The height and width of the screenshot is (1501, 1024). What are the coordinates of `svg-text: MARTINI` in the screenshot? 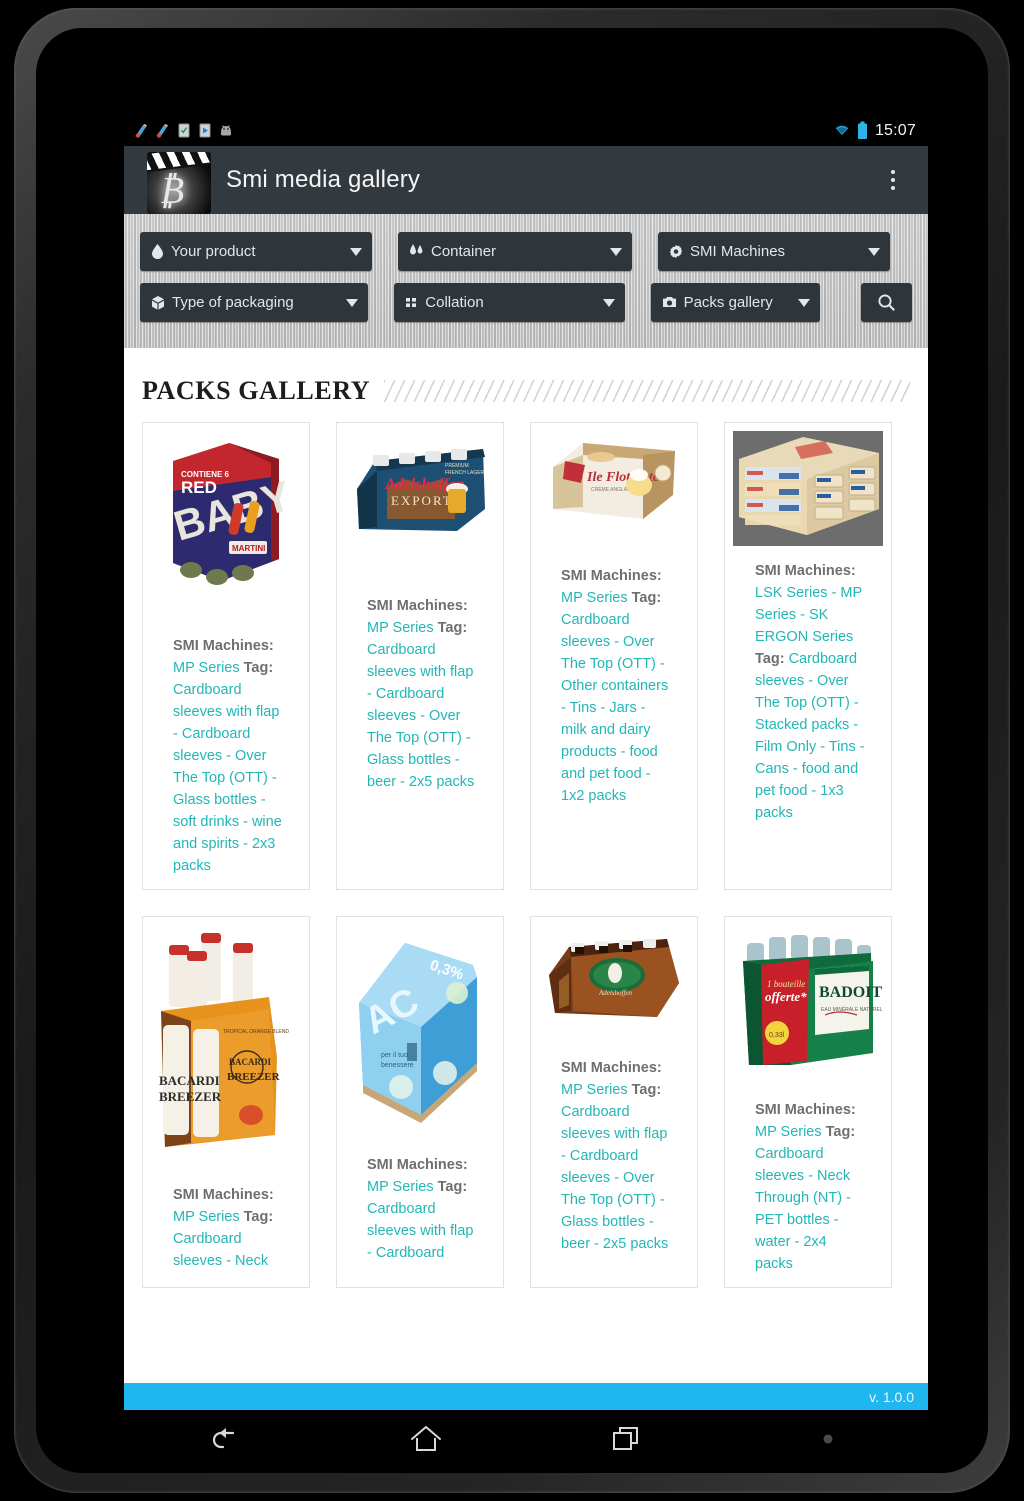 It's located at (248, 548).